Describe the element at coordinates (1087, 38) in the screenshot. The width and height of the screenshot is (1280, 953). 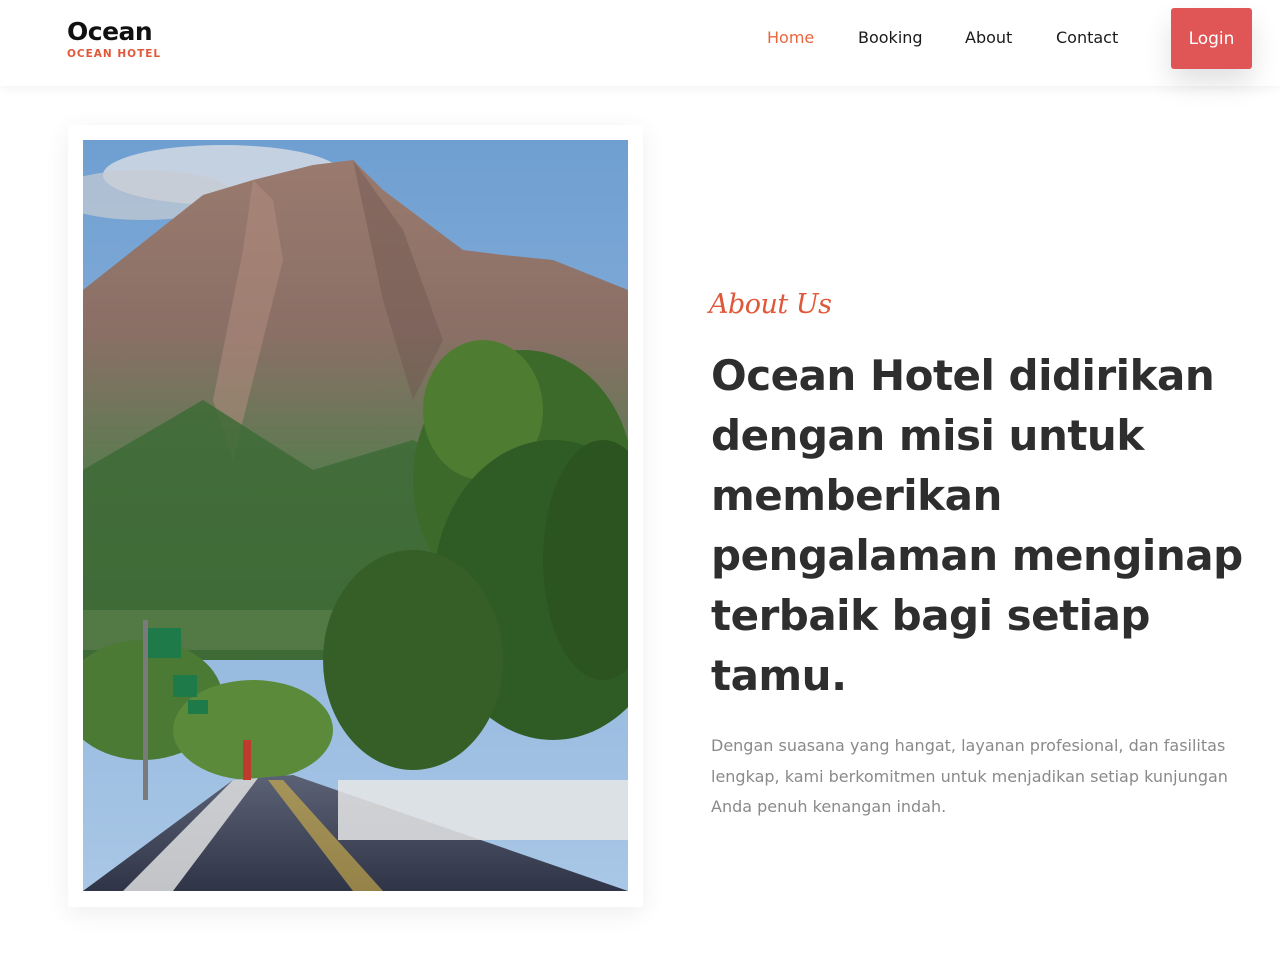
I see `nav-link-contact: Contact` at that location.